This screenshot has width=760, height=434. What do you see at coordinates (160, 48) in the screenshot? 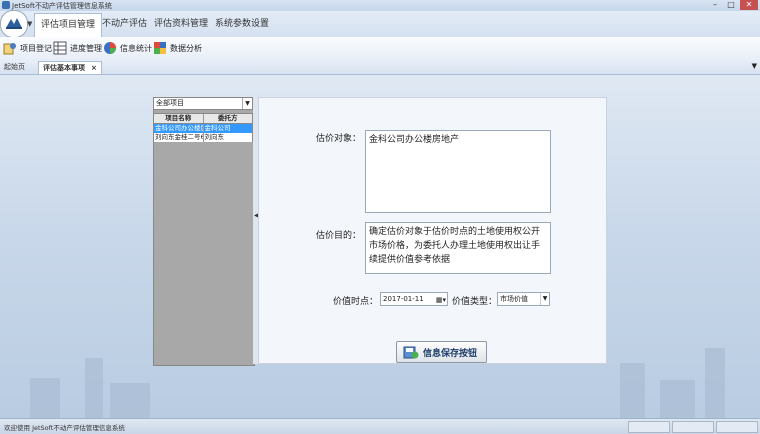
I see `analysis-icon` at bounding box center [160, 48].